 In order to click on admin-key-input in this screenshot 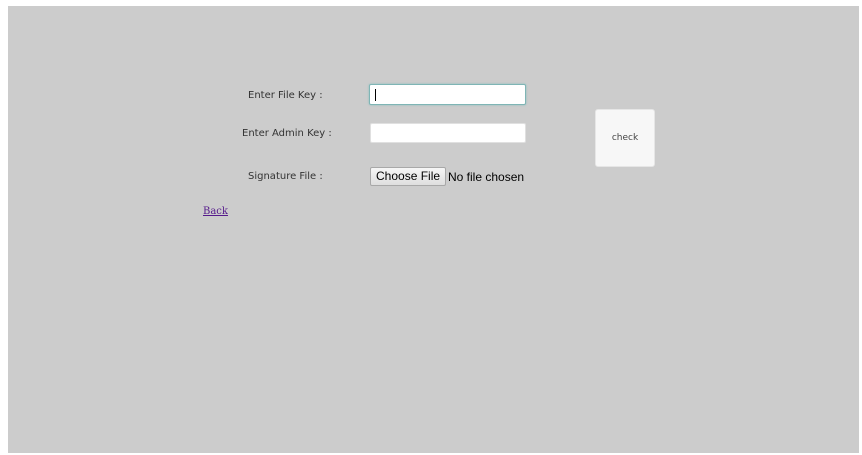, I will do `click(448, 133)`.